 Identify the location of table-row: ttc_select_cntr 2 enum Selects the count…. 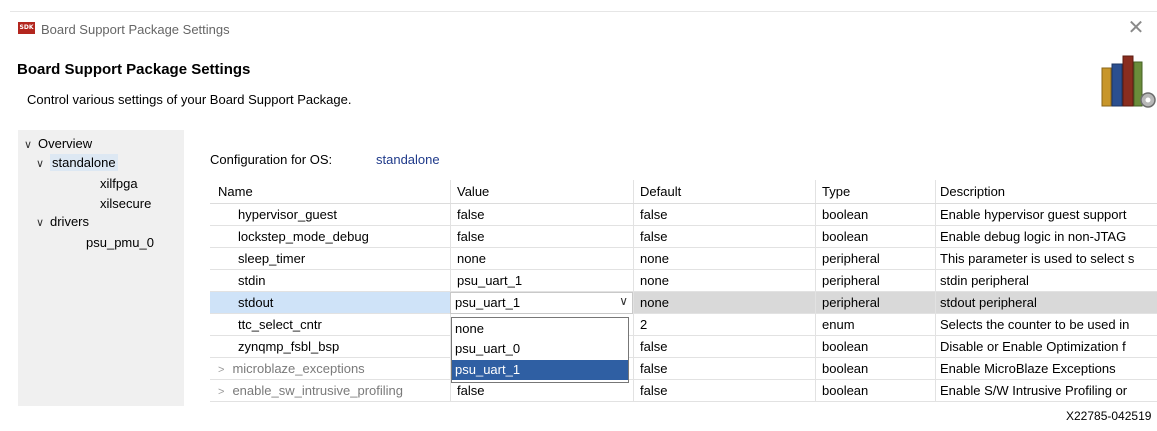
(683, 325).